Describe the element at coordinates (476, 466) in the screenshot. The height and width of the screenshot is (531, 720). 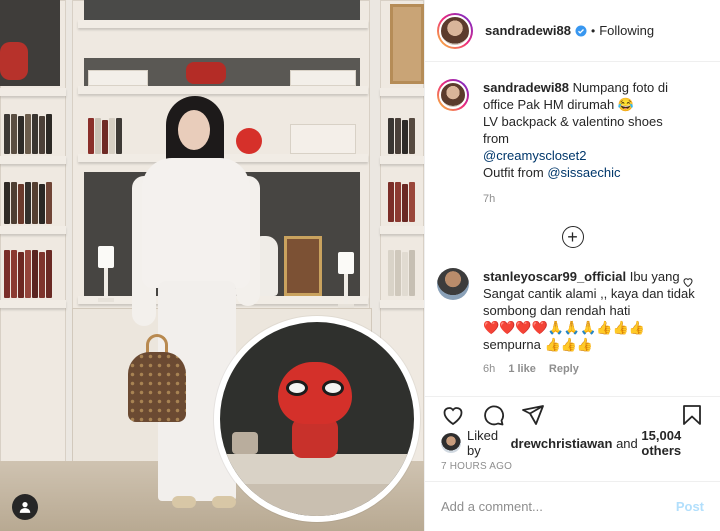
I see `post-timestamp: 7 HOURS AGO` at that location.